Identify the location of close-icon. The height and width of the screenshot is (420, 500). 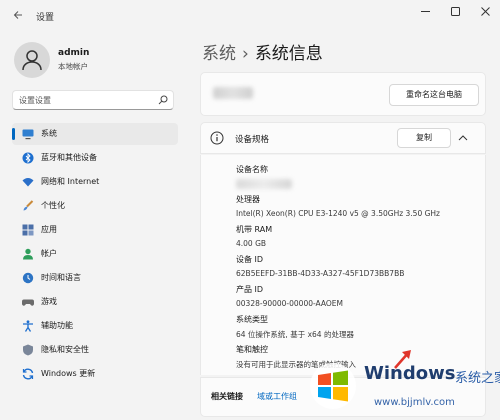
(485, 11).